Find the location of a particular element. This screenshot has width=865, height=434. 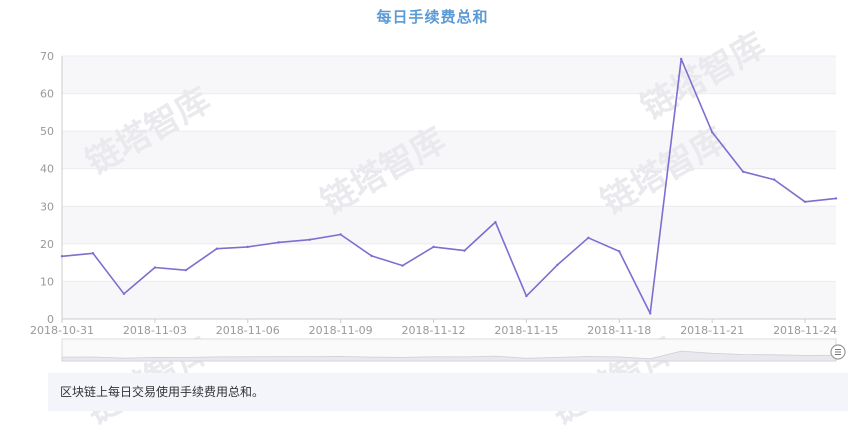

y-tick-label: 60 is located at coordinates (47, 94).